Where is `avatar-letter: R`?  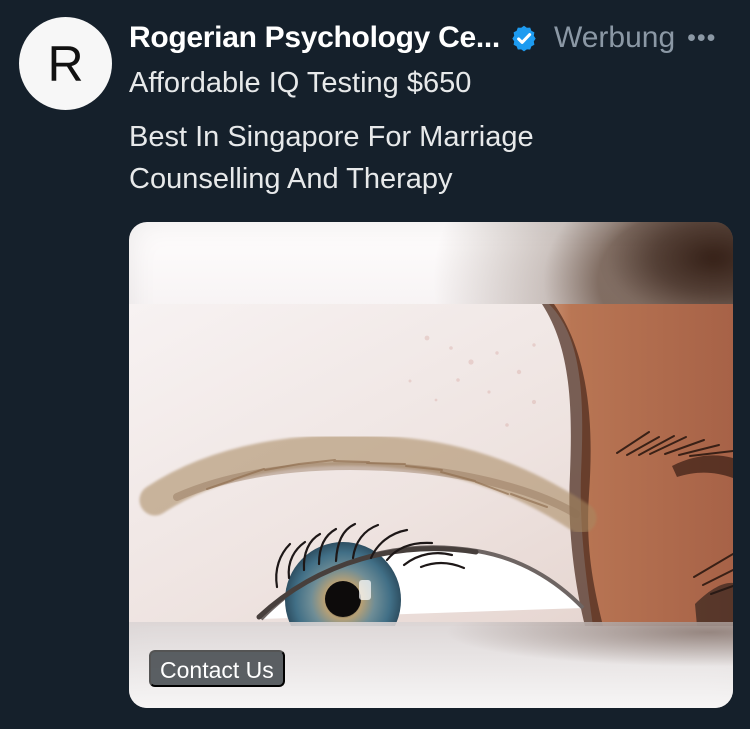
avatar-letter: R is located at coordinates (65, 63).